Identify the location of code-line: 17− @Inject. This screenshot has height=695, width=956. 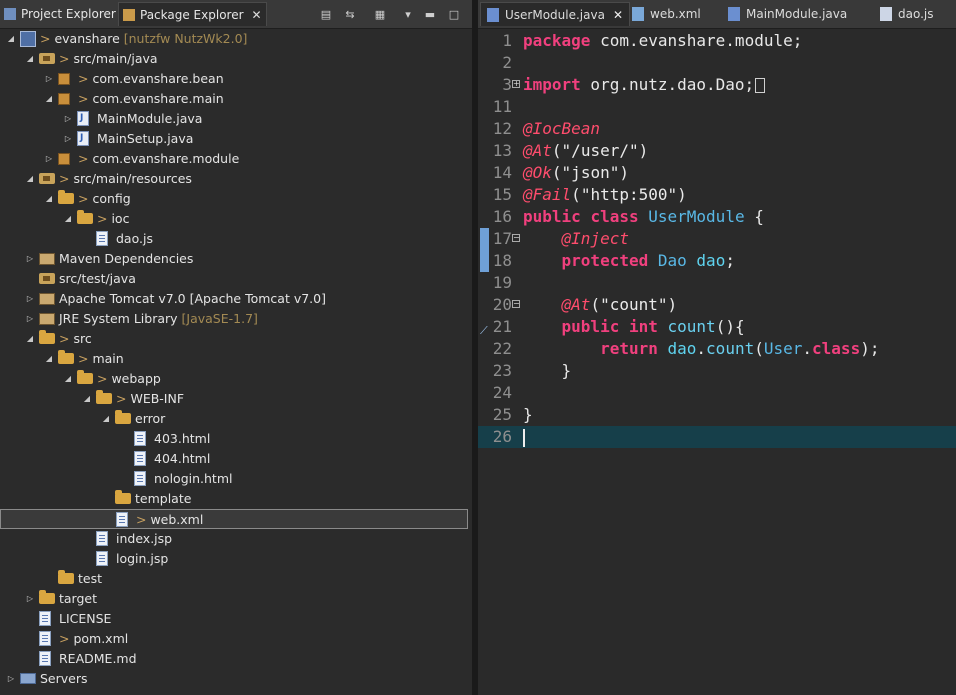
(717, 239).